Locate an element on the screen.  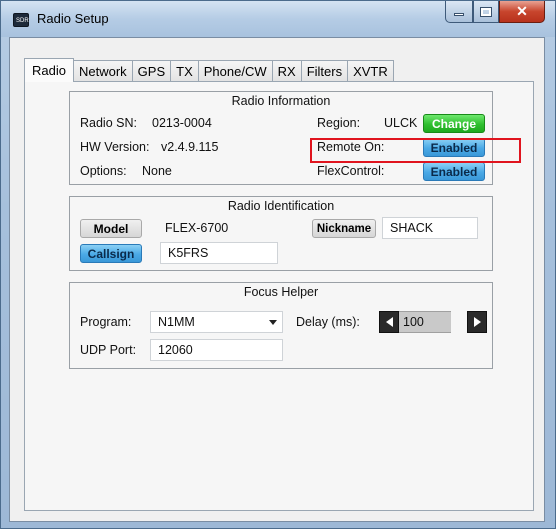
window-controls: ✕ is located at coordinates (495, 12).